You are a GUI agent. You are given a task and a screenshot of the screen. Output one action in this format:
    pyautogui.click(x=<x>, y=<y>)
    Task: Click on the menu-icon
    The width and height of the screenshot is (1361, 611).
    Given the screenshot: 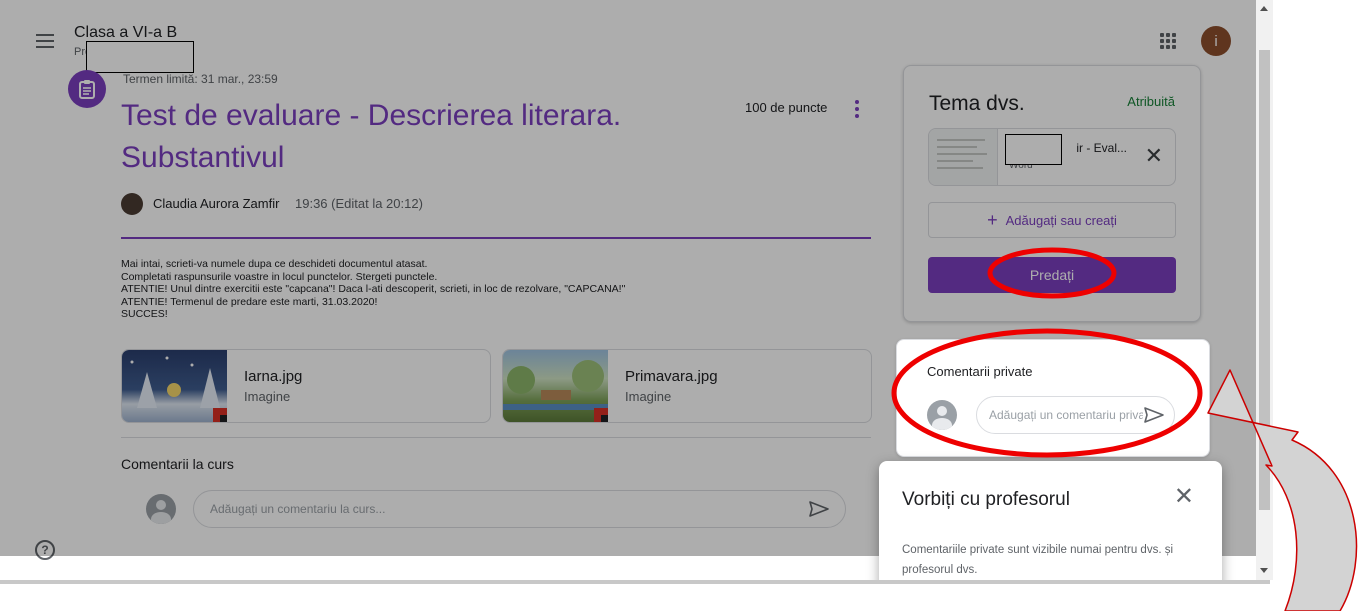 What is the action you would take?
    pyautogui.click(x=45, y=41)
    